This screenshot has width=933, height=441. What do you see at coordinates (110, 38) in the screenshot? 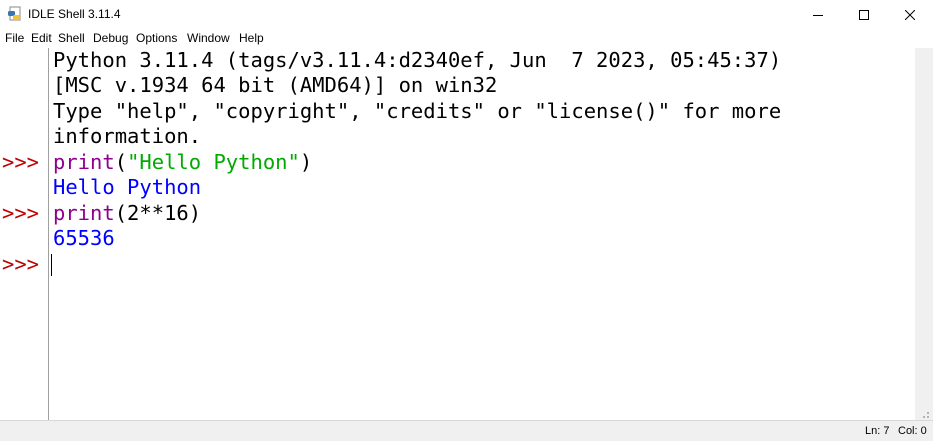
I see `menu-debug: Debug` at bounding box center [110, 38].